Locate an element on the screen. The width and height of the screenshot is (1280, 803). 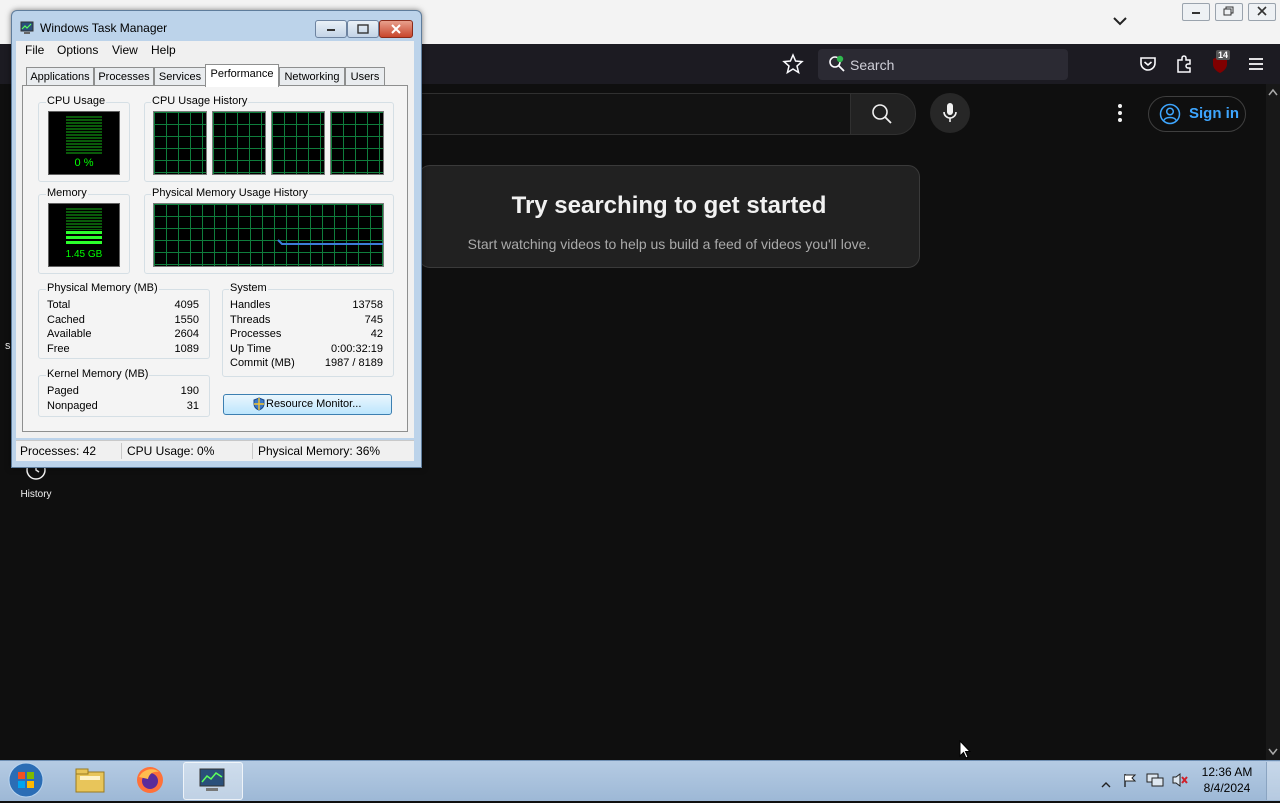
phys-mem-total-label: Total is located at coordinates (59, 305).